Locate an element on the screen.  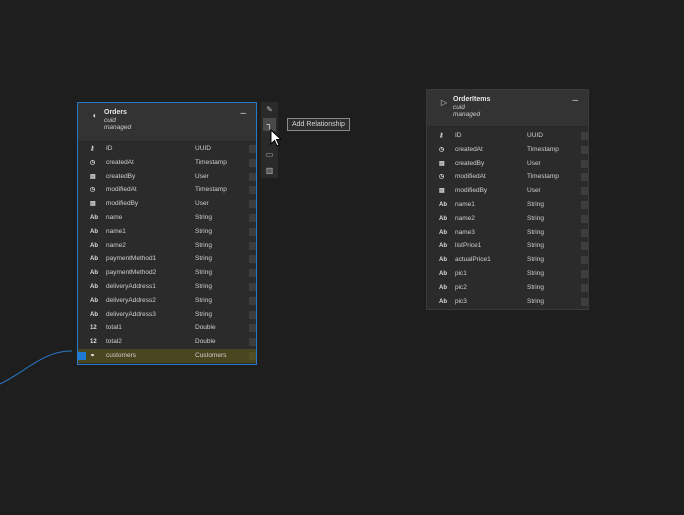
property-row-listprice1: Ab listPrice1 String is located at coordinates (507, 246).